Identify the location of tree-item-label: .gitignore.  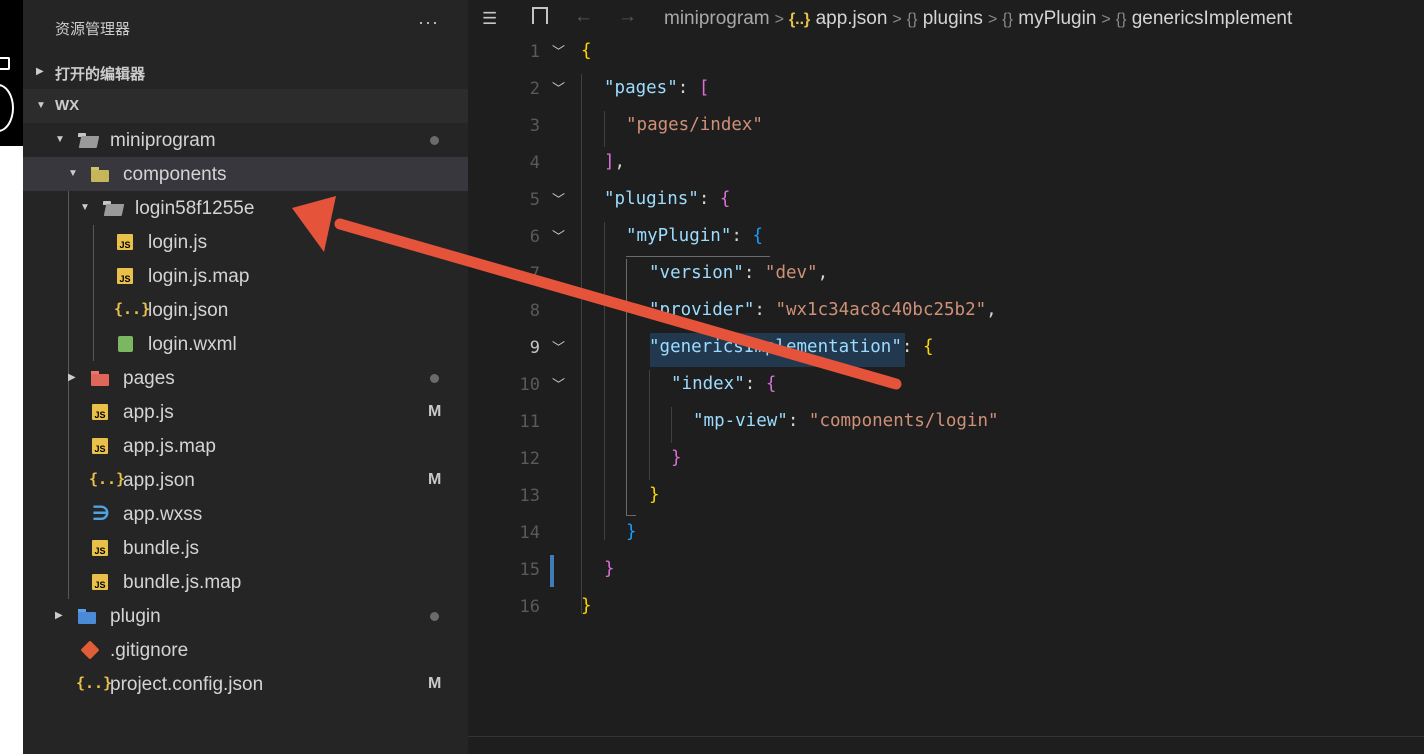
(149, 650).